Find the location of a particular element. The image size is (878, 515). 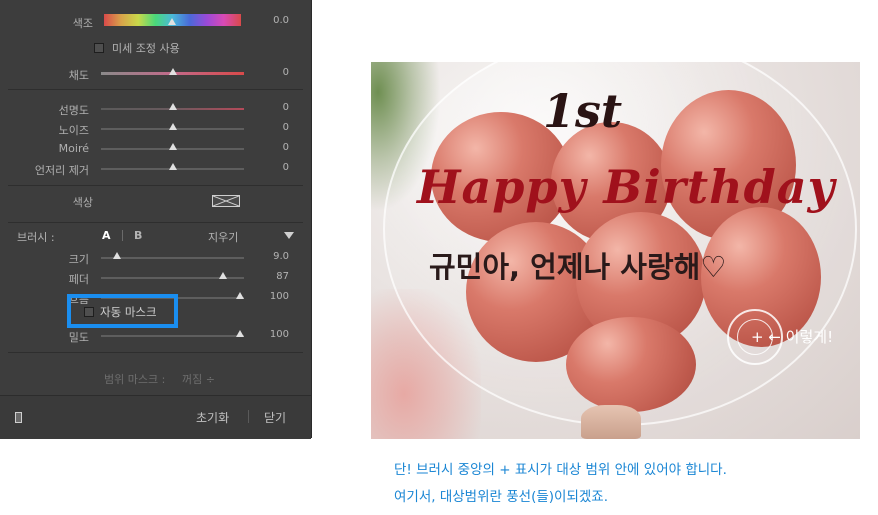

density-label: 밀도 is located at coordinates (78, 337).